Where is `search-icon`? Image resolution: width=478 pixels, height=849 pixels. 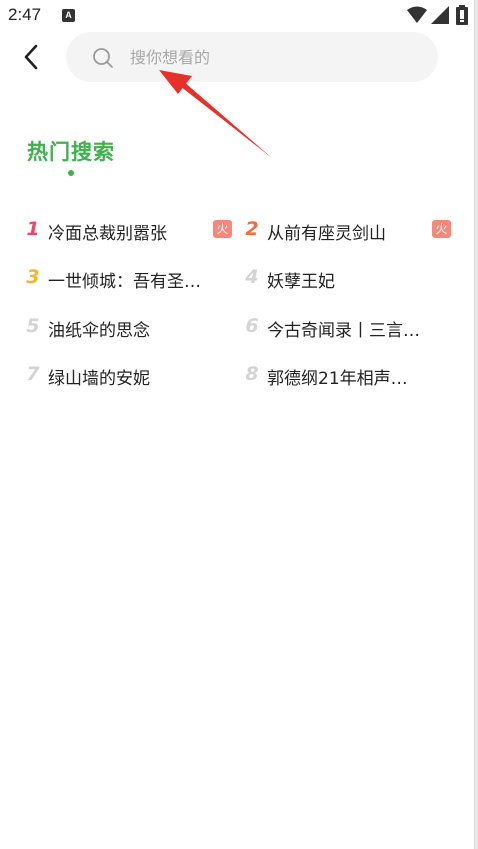 search-icon is located at coordinates (103, 58).